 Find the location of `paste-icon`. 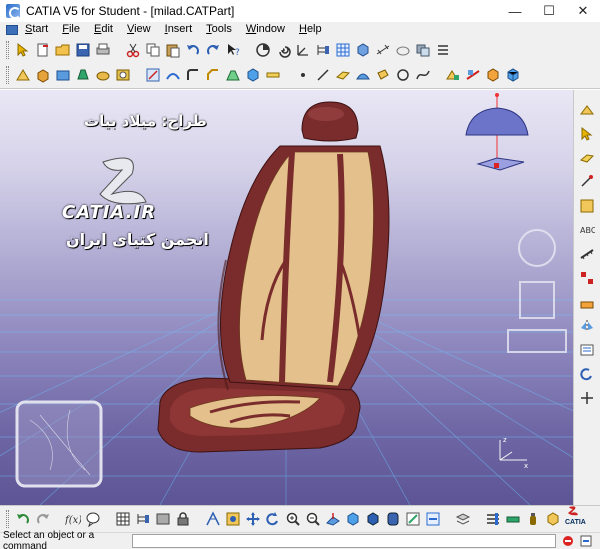

paste-icon is located at coordinates (173, 50).